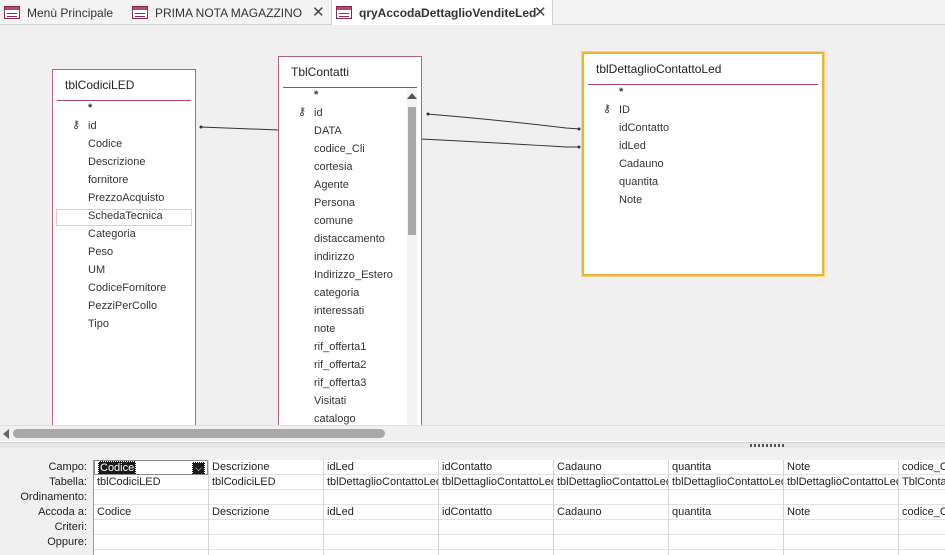 The width and height of the screenshot is (945, 555). I want to click on field-id-contatto: idContatto, so click(644, 128).